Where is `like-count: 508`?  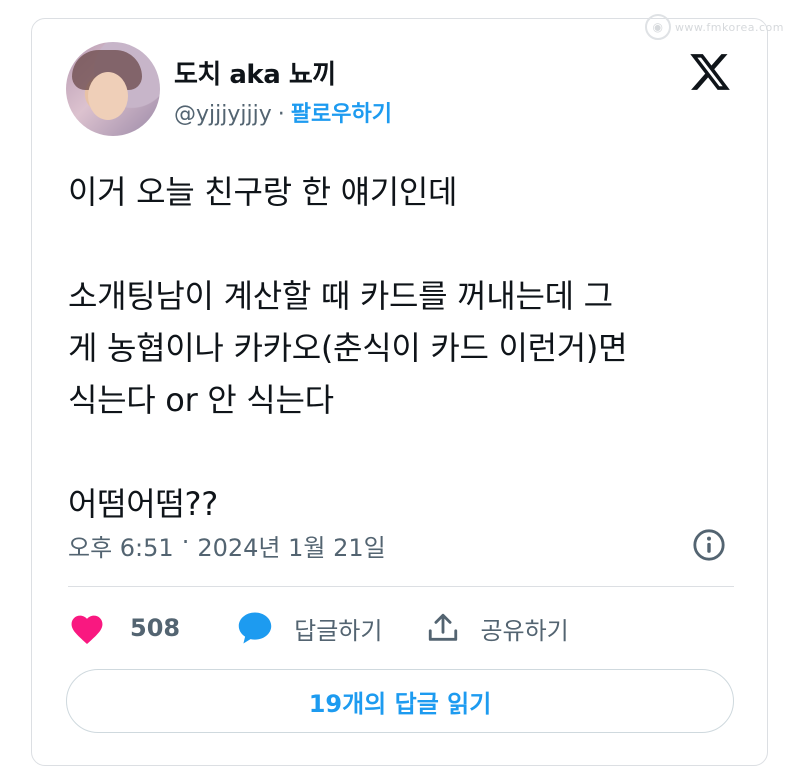
like-count: 508 is located at coordinates (155, 628).